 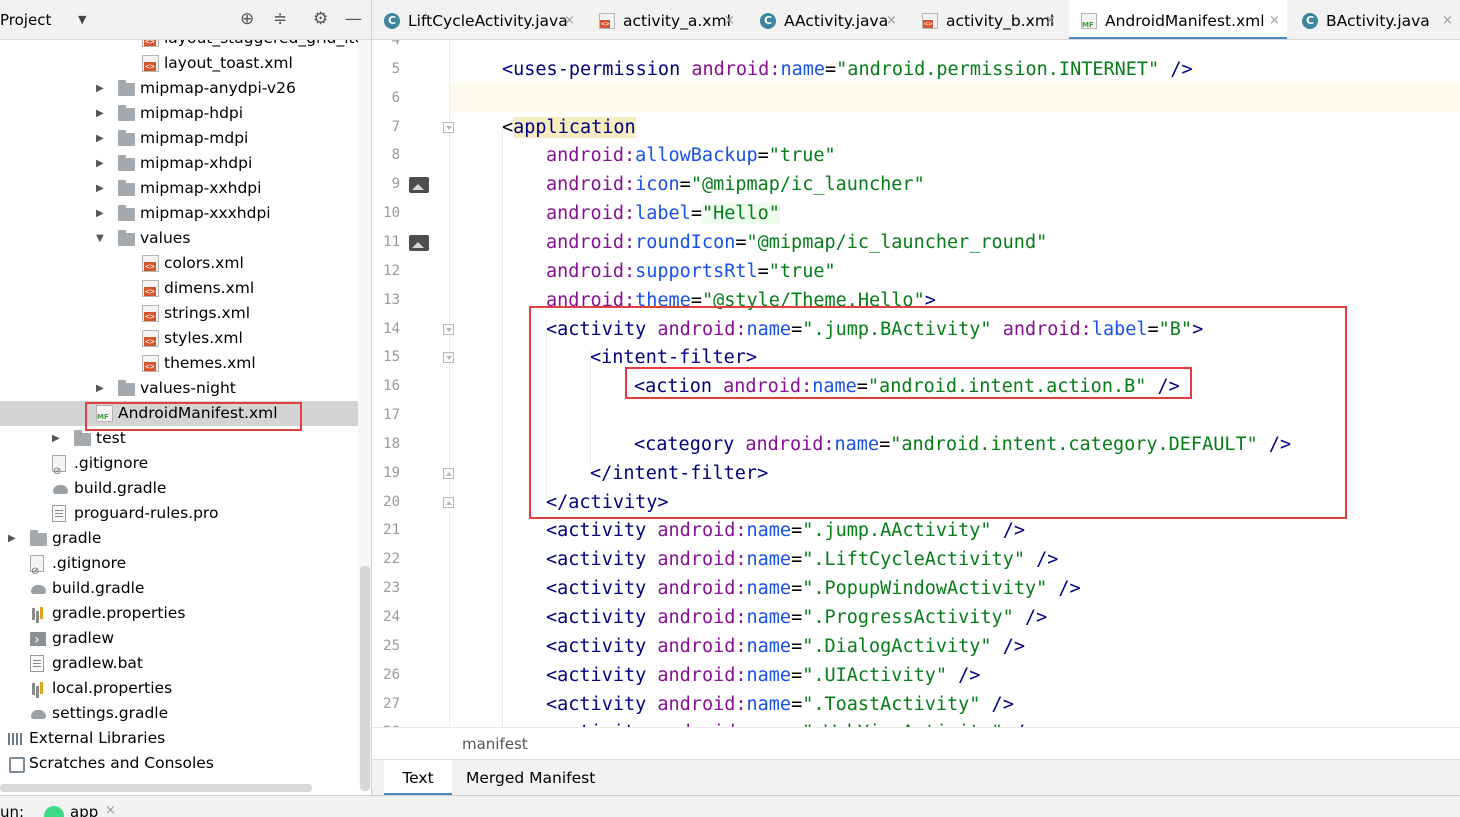 I want to click on image-preview-icon, so click(x=419, y=242).